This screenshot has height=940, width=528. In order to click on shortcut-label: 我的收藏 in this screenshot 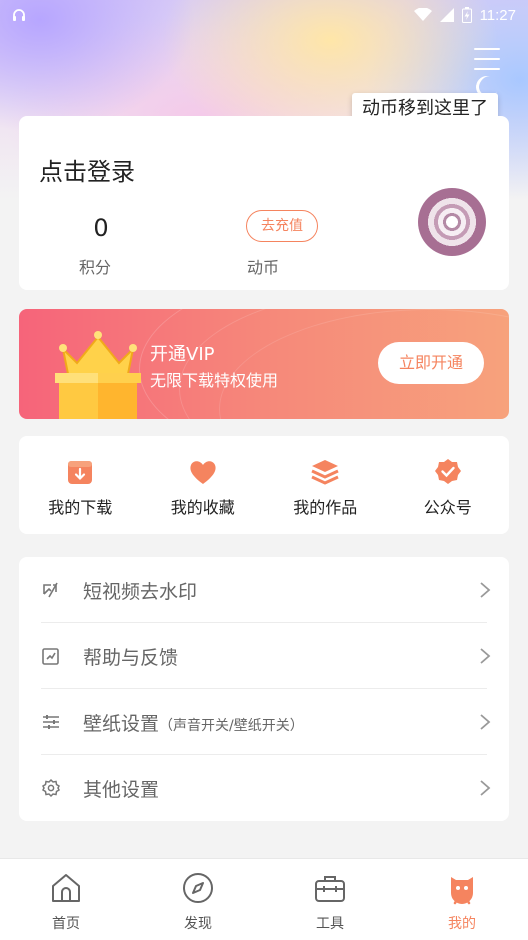, I will do `click(202, 507)`.